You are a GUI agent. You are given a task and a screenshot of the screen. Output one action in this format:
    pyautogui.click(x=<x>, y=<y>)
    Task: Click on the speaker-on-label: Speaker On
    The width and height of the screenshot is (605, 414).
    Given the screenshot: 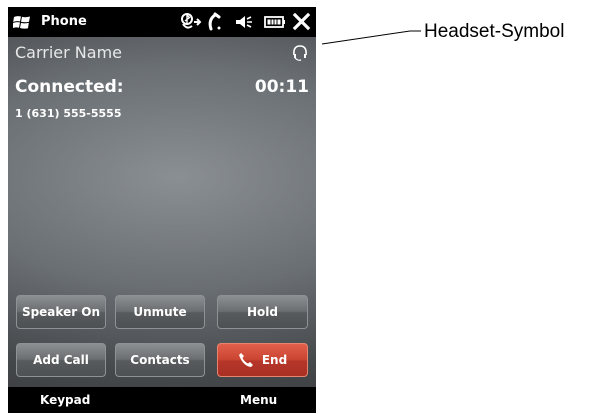 What is the action you would take?
    pyautogui.click(x=61, y=312)
    